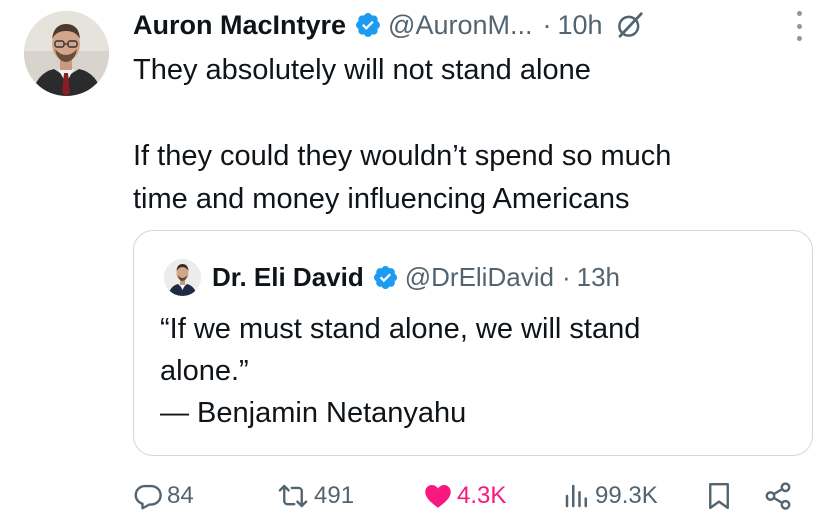 The image size is (839, 530). What do you see at coordinates (66, 53) in the screenshot?
I see `author-avatar` at bounding box center [66, 53].